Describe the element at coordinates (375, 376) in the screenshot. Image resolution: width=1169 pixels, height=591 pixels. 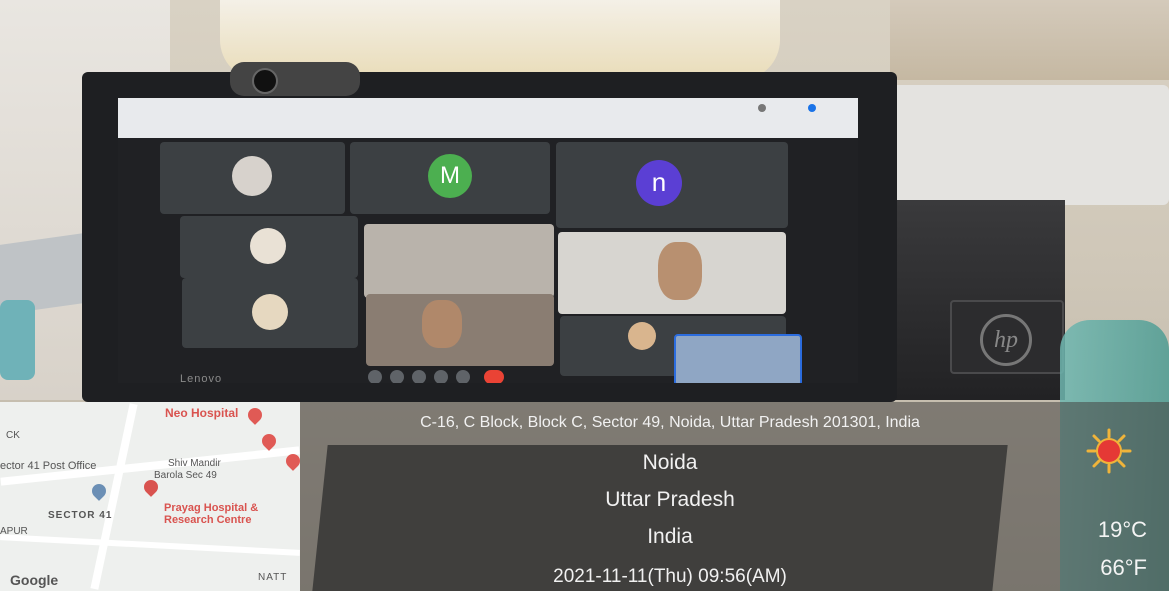
I see `mic-icon` at that location.